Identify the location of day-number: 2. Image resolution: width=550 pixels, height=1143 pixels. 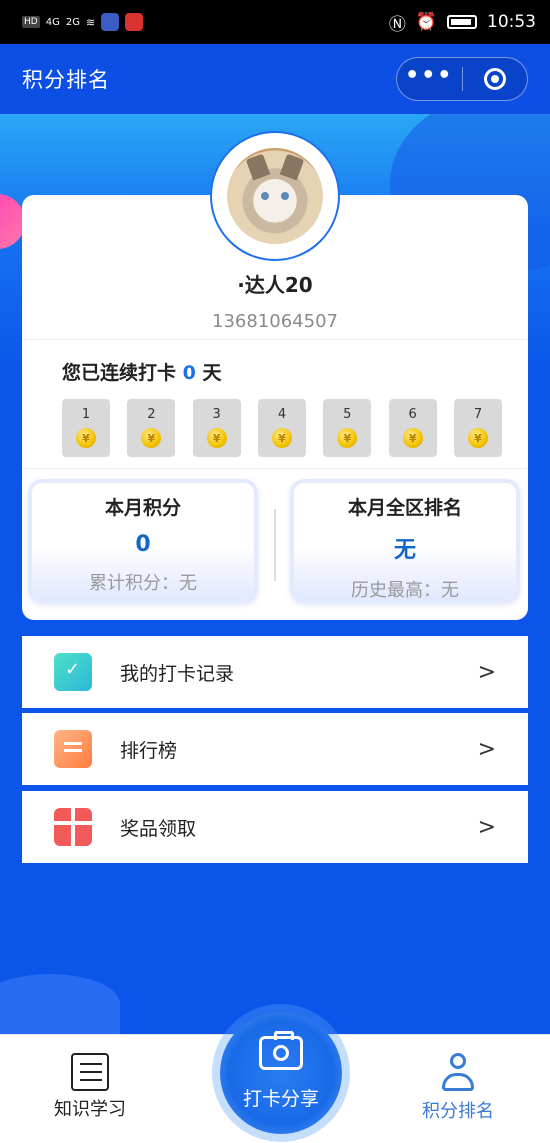
(151, 414).